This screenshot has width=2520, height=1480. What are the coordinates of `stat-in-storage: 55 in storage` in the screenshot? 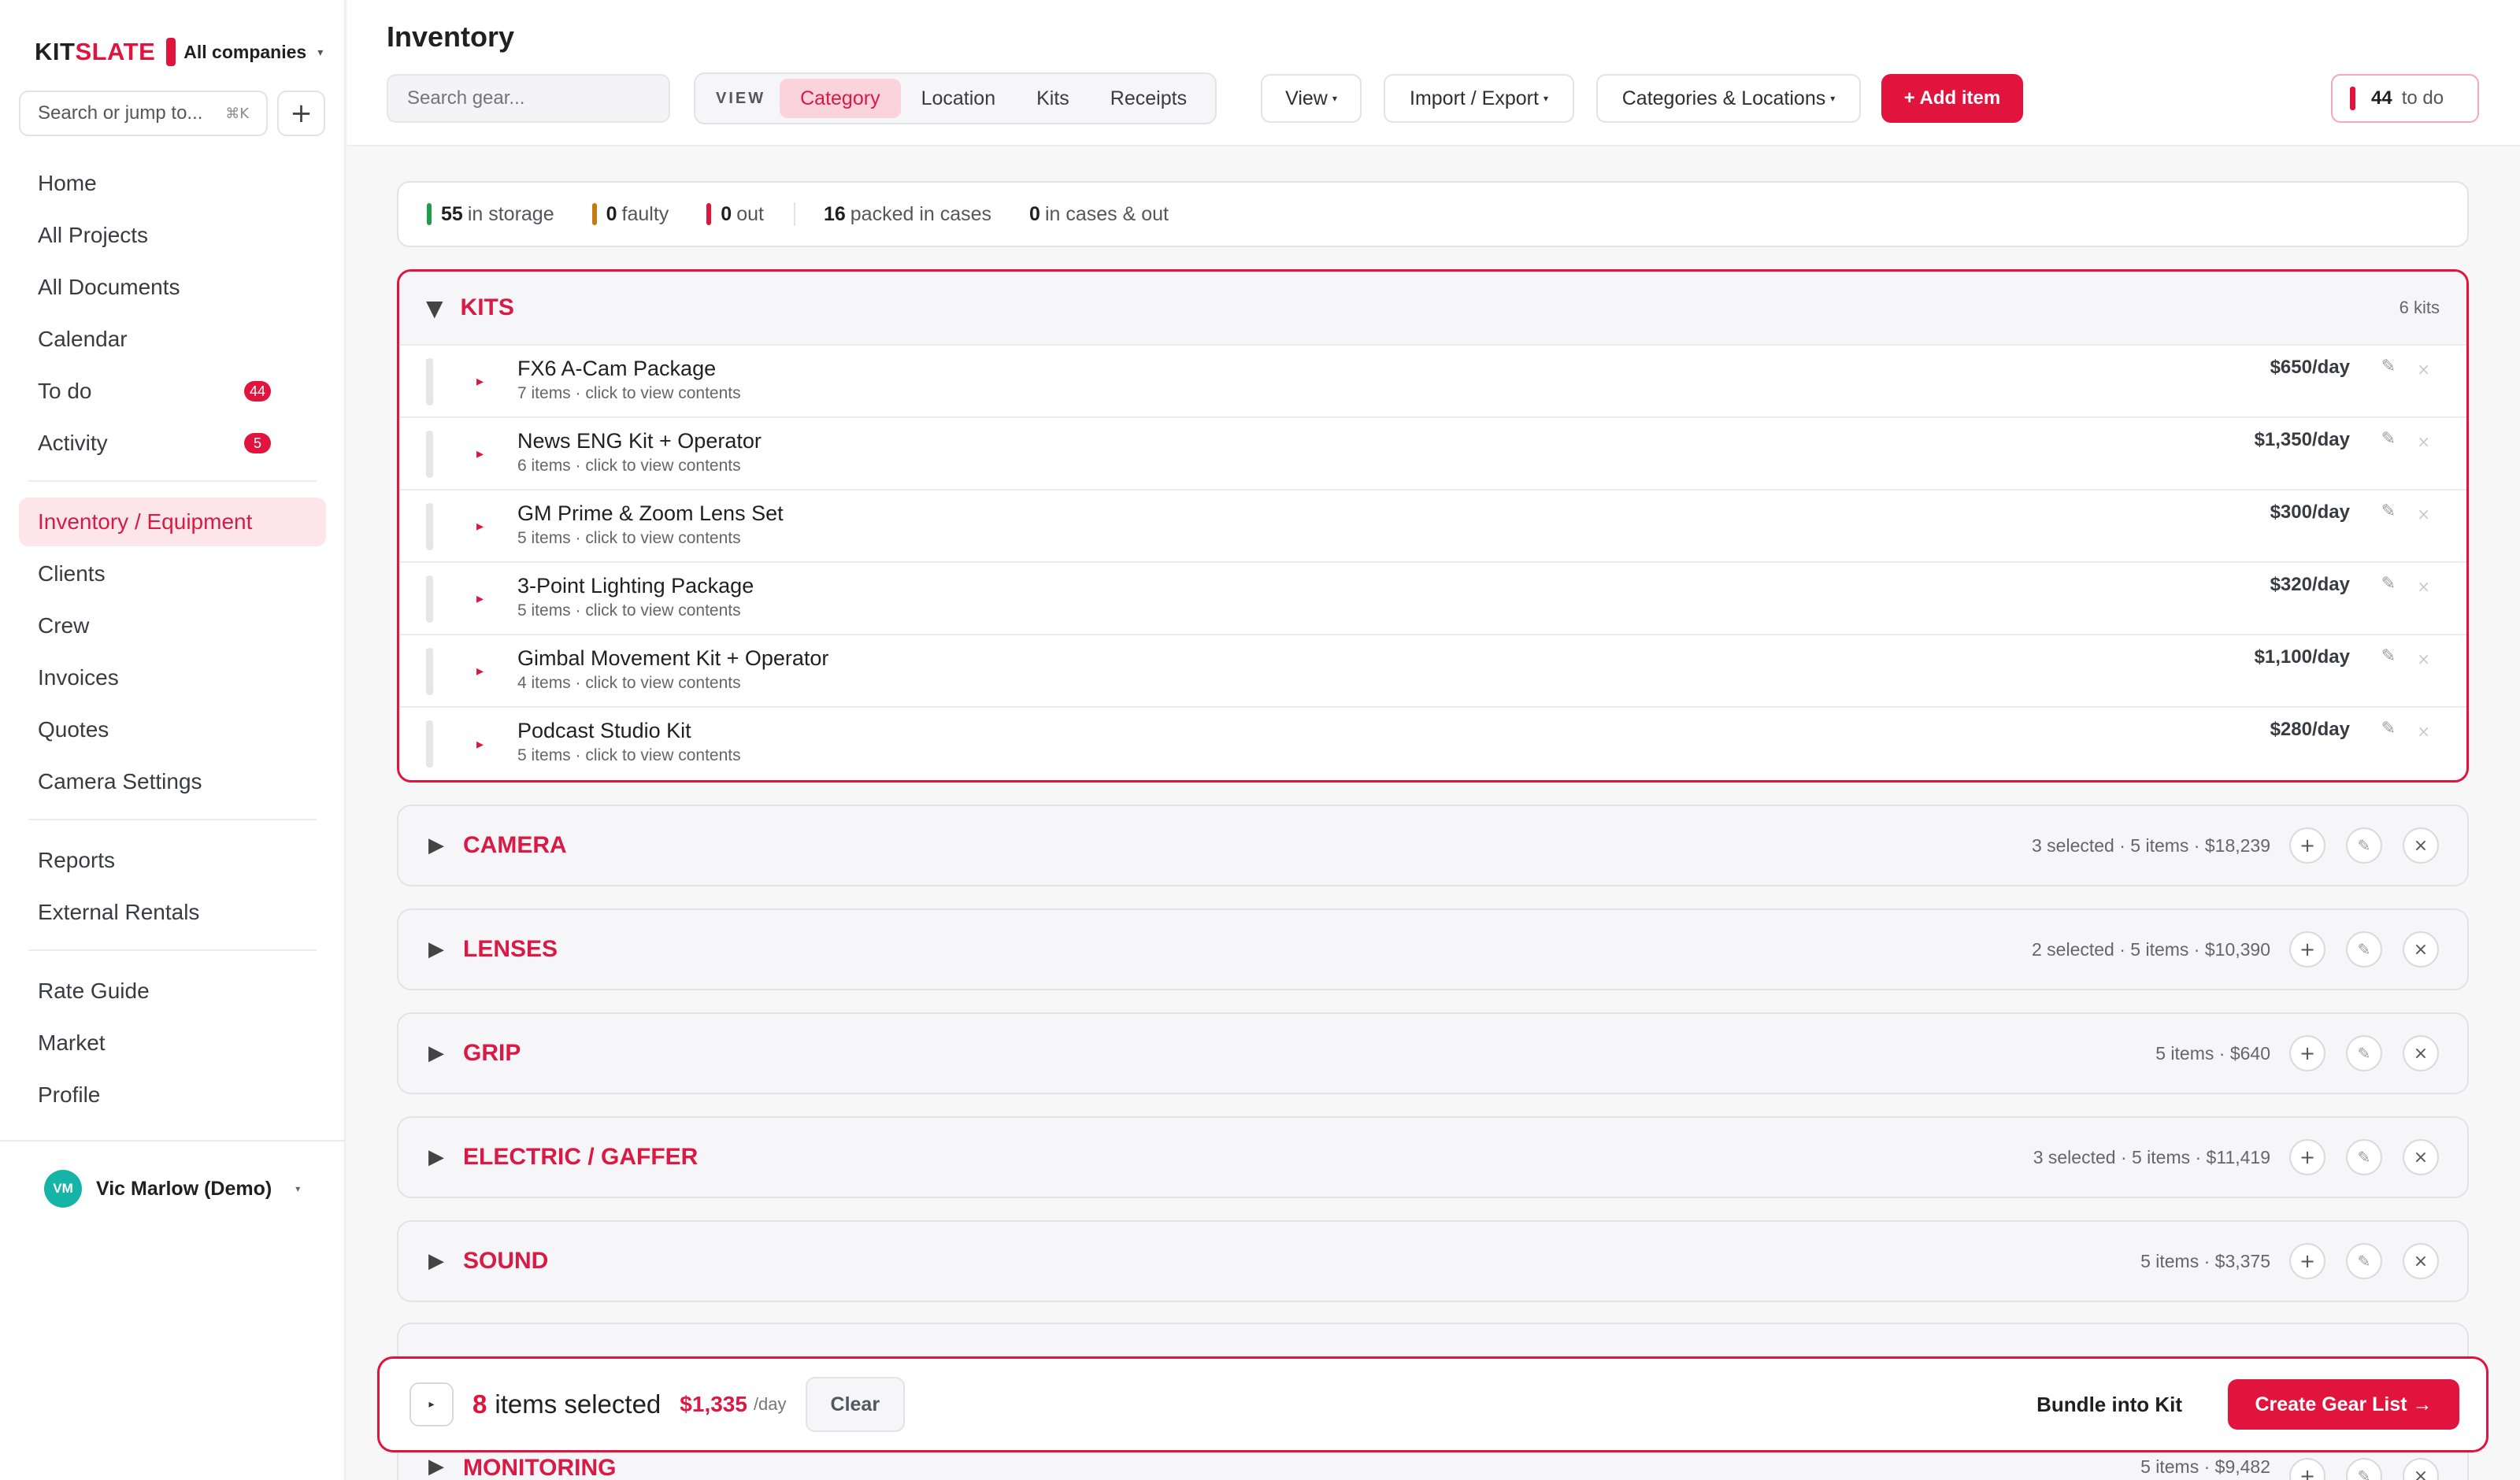 It's located at (490, 214).